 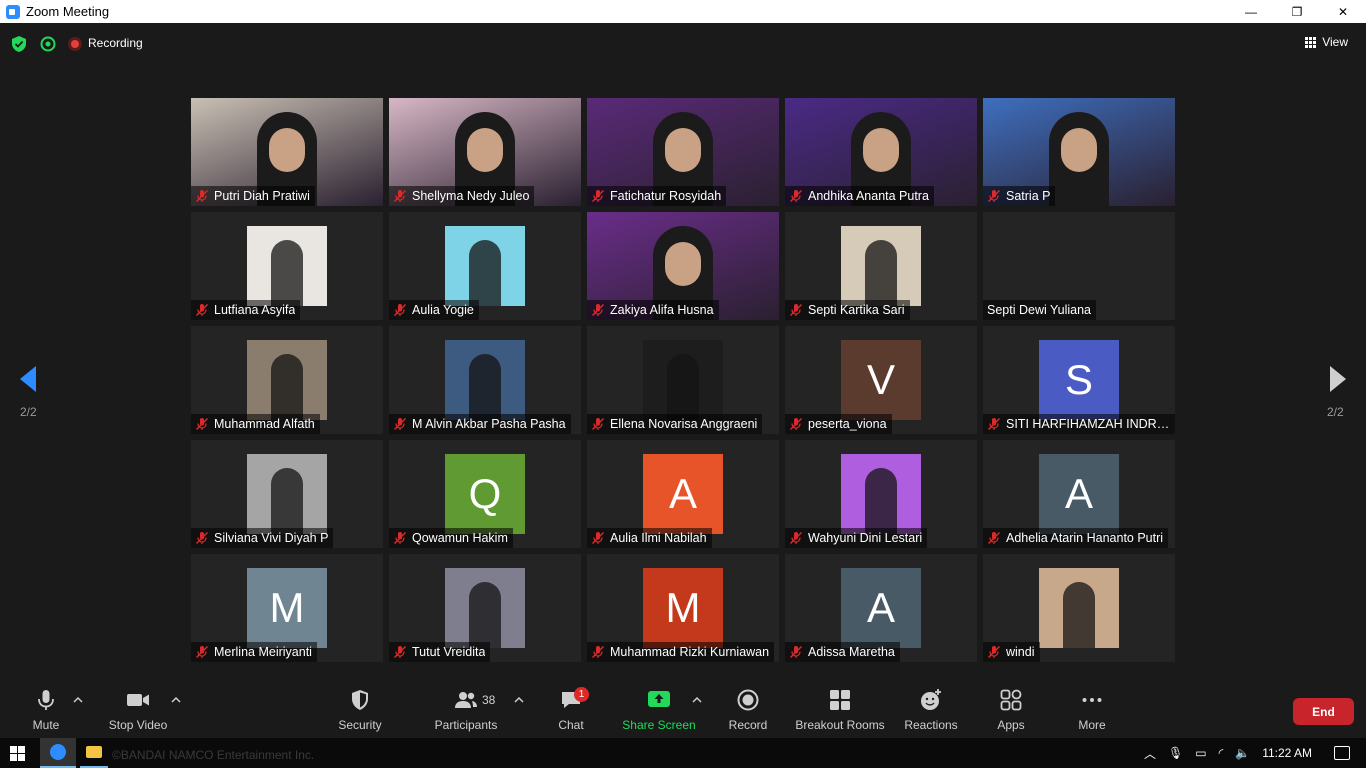 What do you see at coordinates (28, 379) in the screenshot?
I see `previous-page-arrow-icon` at bounding box center [28, 379].